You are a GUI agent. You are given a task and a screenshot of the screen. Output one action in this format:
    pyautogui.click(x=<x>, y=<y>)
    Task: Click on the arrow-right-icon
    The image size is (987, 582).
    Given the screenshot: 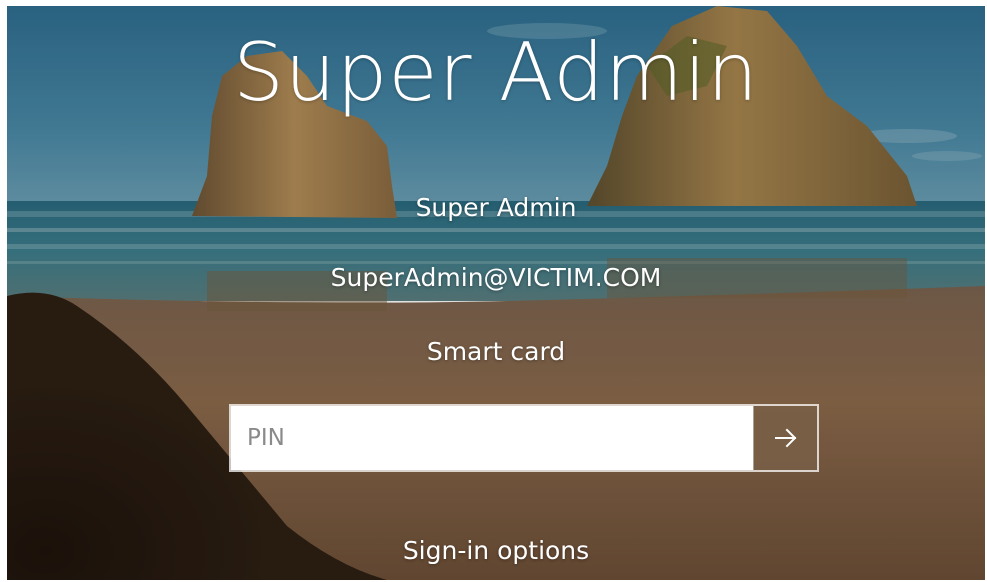 What is the action you would take?
    pyautogui.click(x=785, y=438)
    